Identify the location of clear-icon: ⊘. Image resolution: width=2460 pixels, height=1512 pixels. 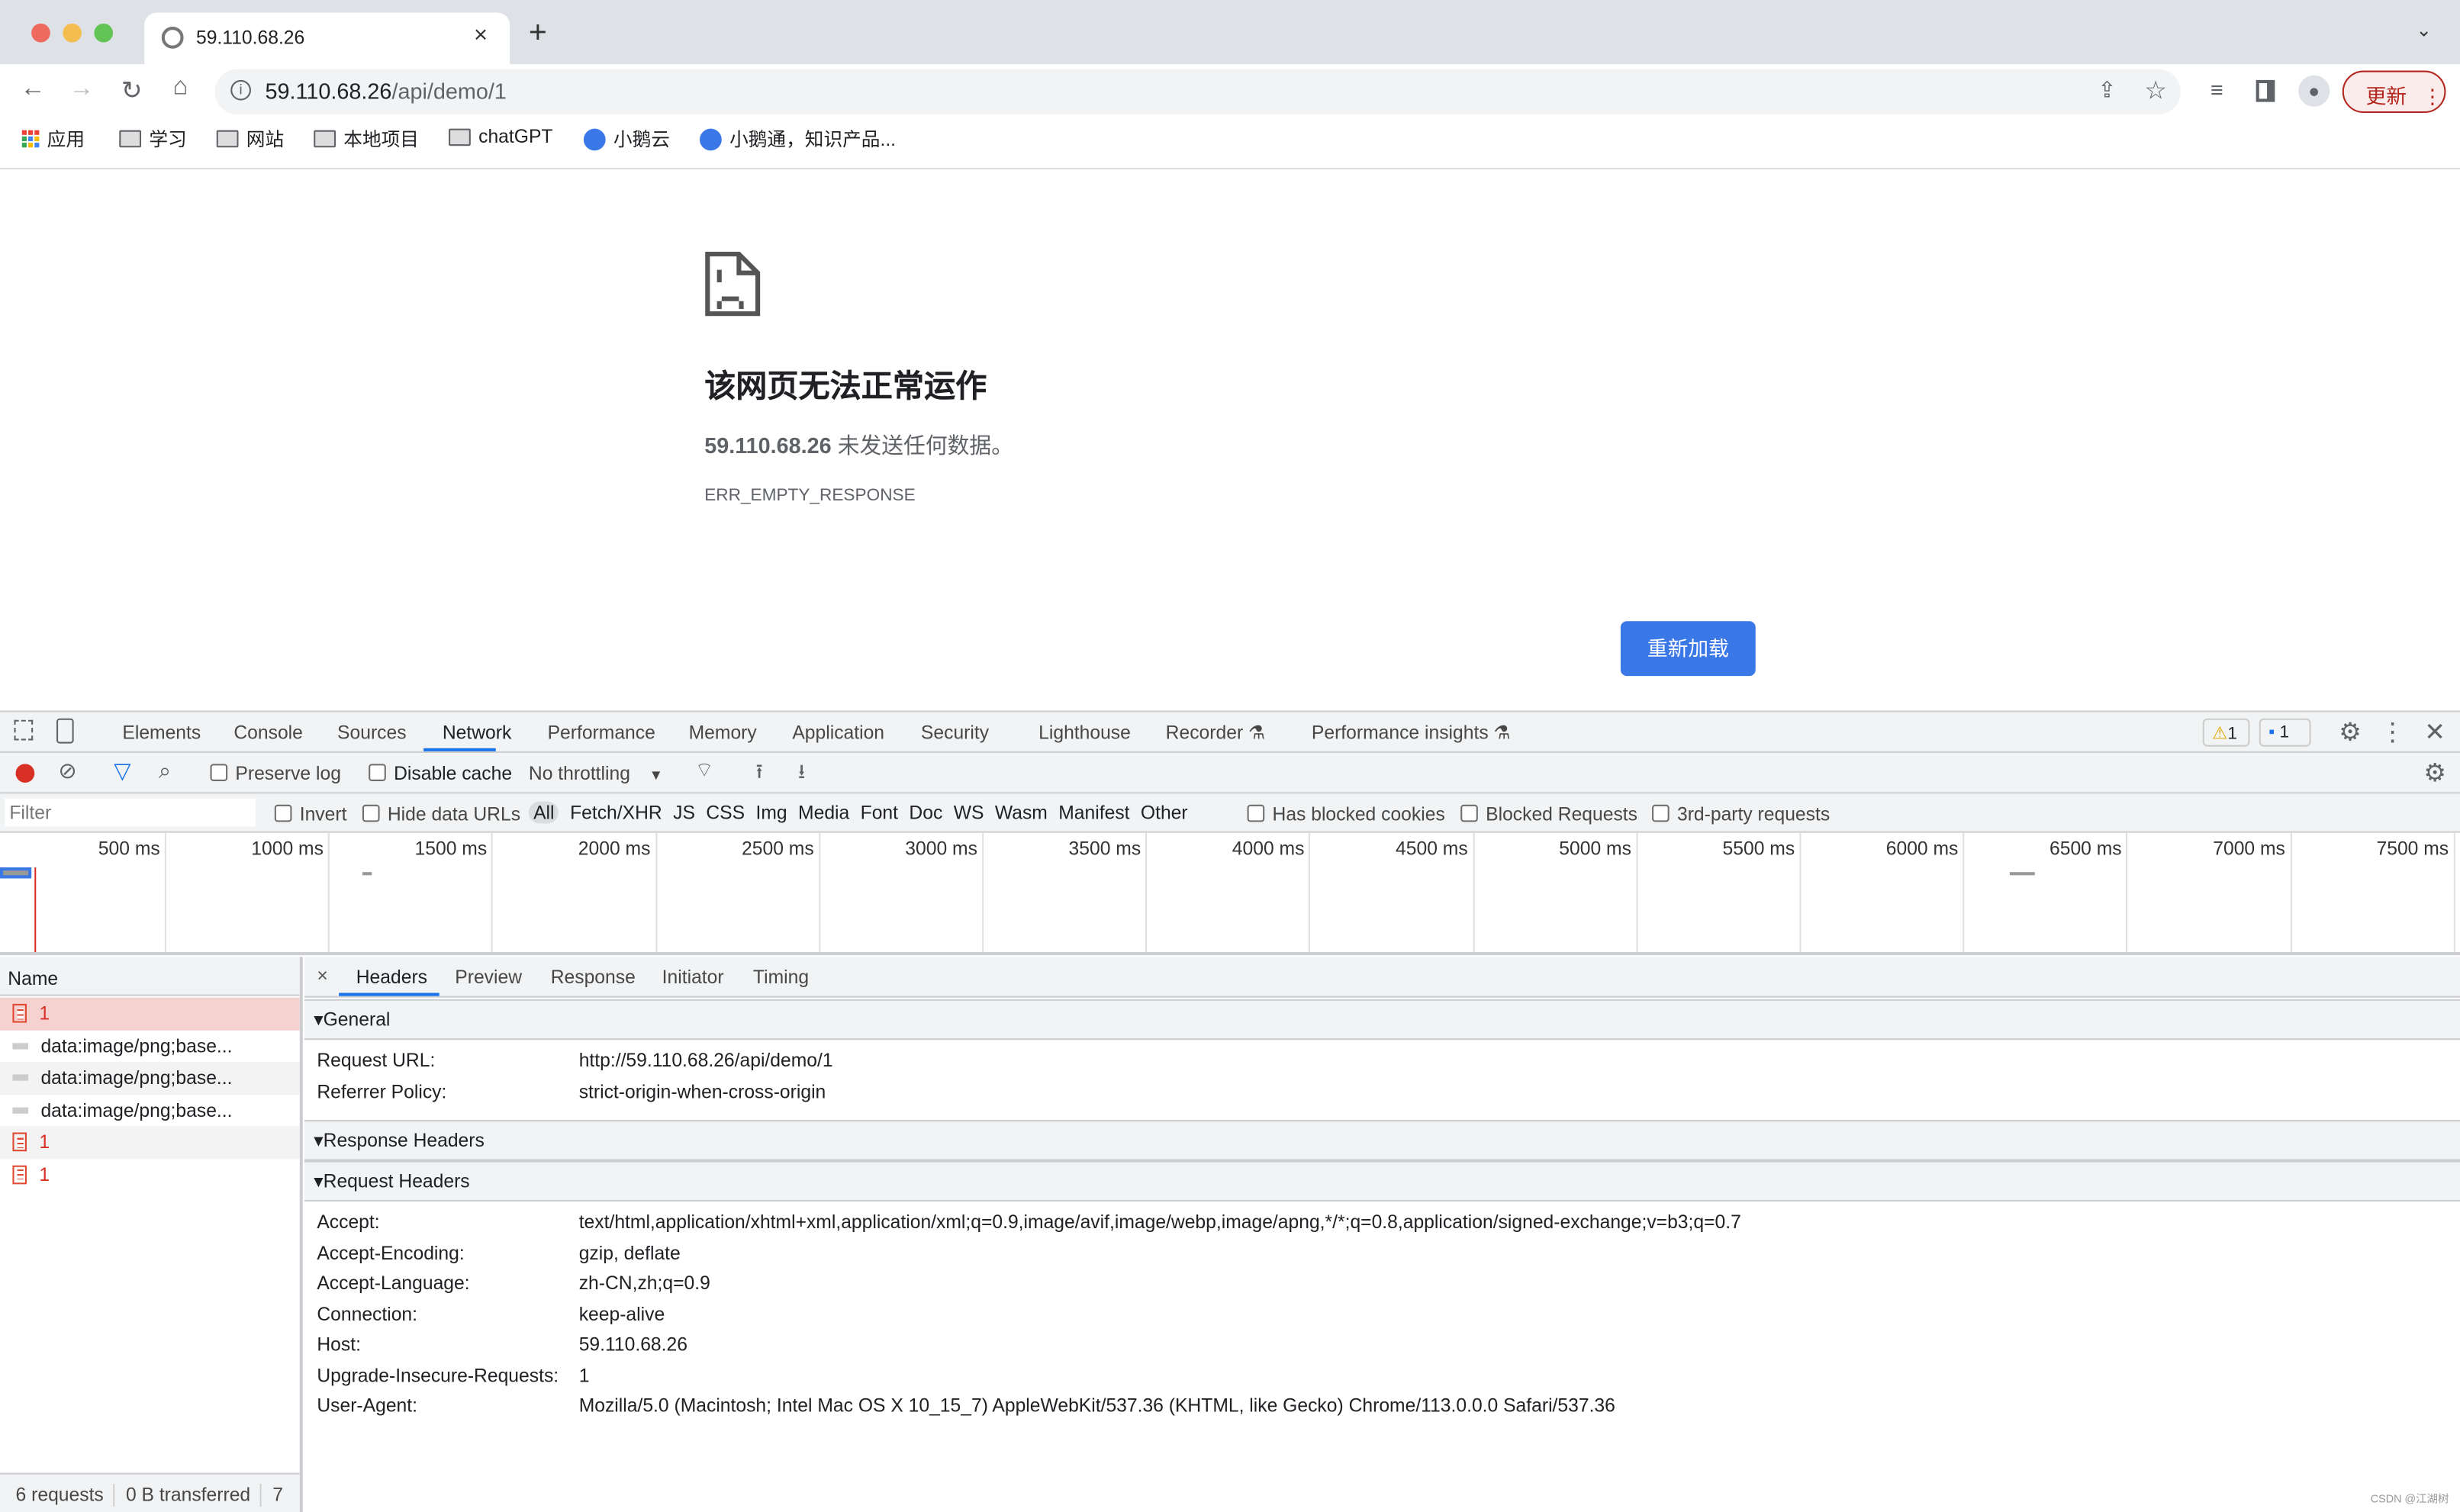
(68, 771).